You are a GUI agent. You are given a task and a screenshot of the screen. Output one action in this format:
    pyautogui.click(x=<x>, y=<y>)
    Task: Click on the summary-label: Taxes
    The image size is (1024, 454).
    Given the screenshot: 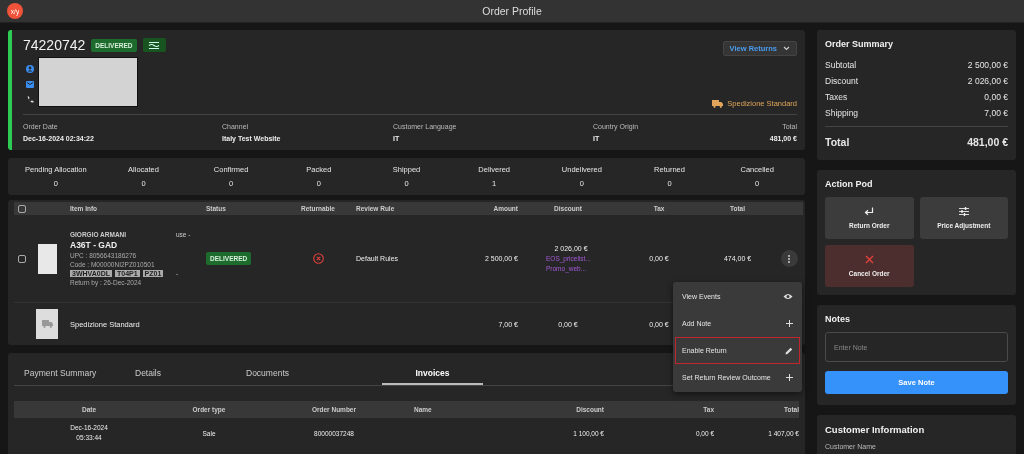 What is the action you would take?
    pyautogui.click(x=836, y=97)
    